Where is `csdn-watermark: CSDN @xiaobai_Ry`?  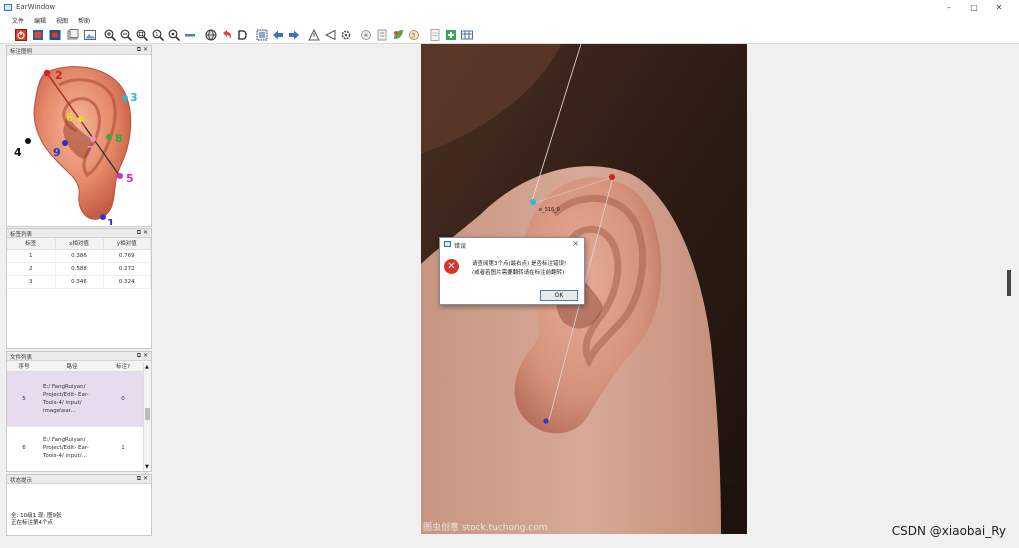 csdn-watermark: CSDN @xiaobai_Ry is located at coordinates (948, 531).